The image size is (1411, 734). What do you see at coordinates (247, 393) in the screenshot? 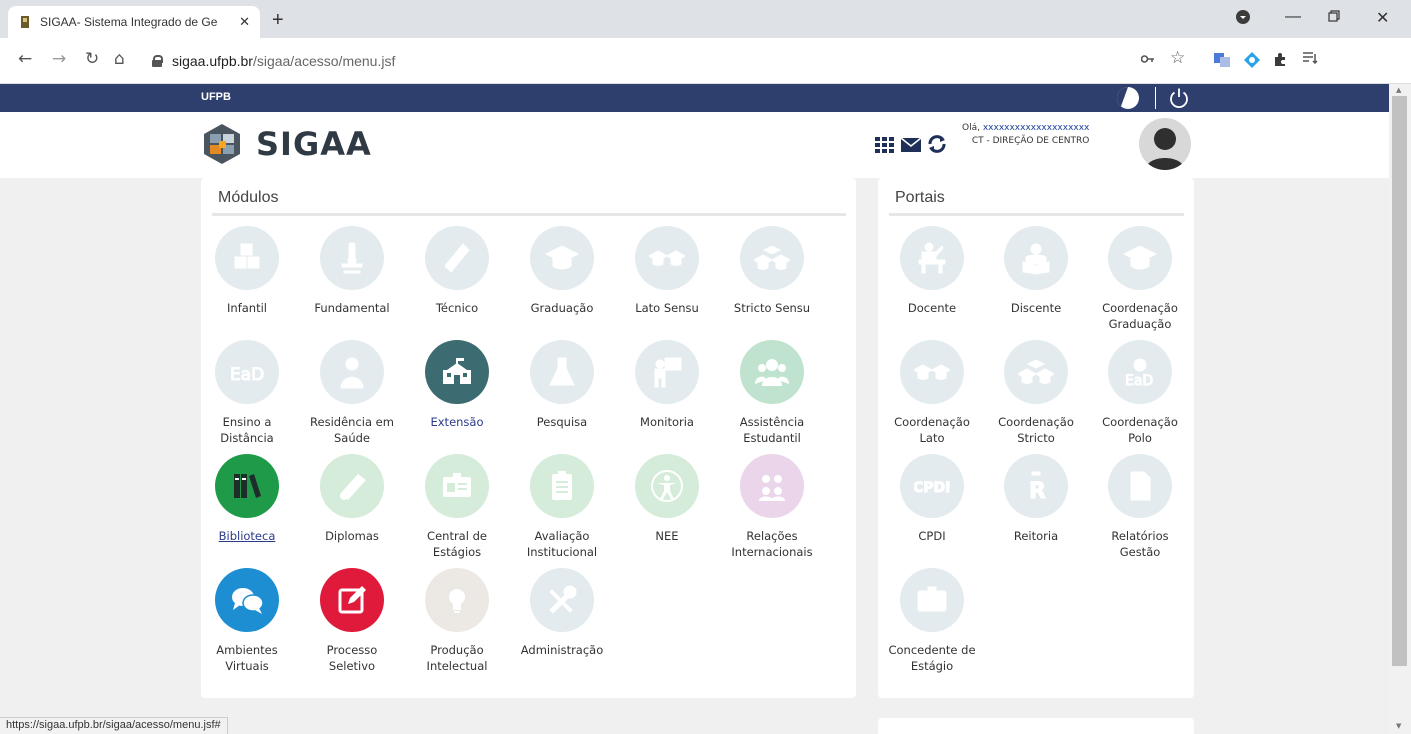
I see `module-ead: EaD Ensino a Distância` at bounding box center [247, 393].